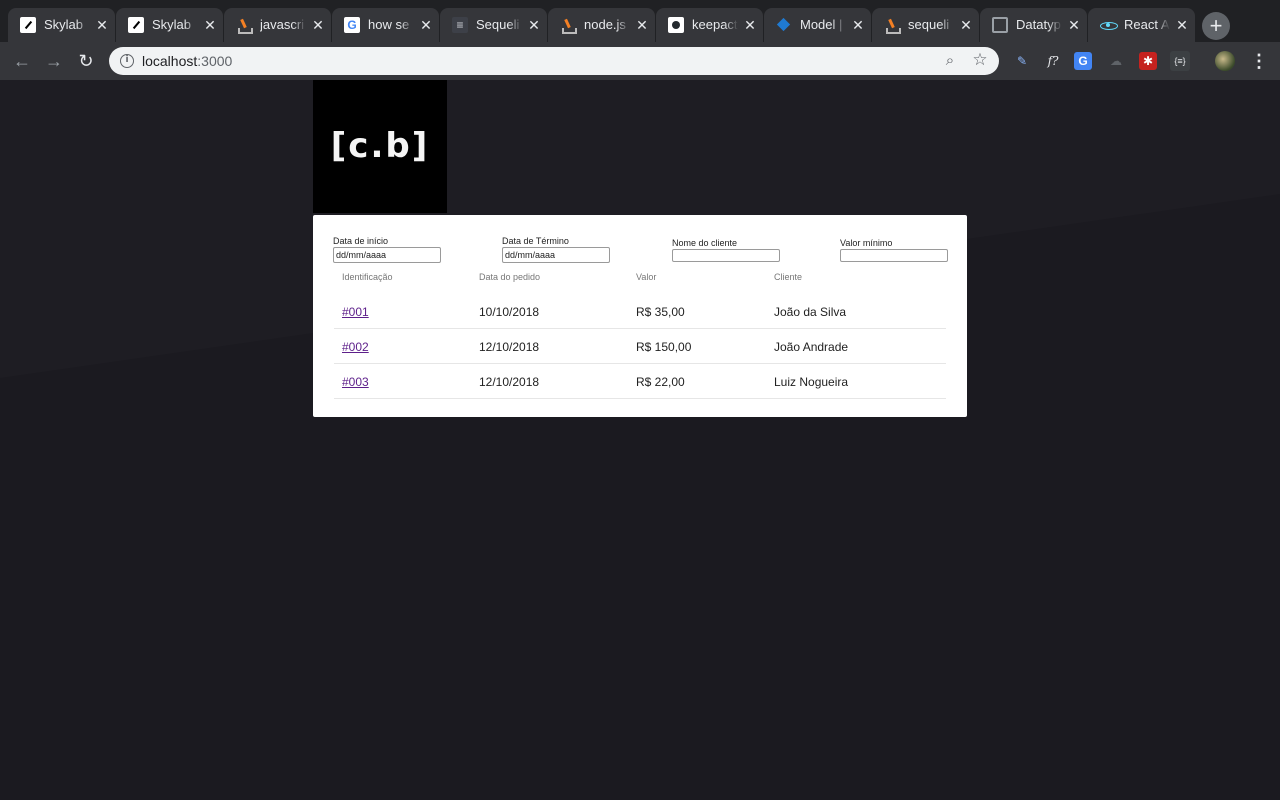  Describe the element at coordinates (22, 61) in the screenshot. I see `back-icon: ←` at that location.